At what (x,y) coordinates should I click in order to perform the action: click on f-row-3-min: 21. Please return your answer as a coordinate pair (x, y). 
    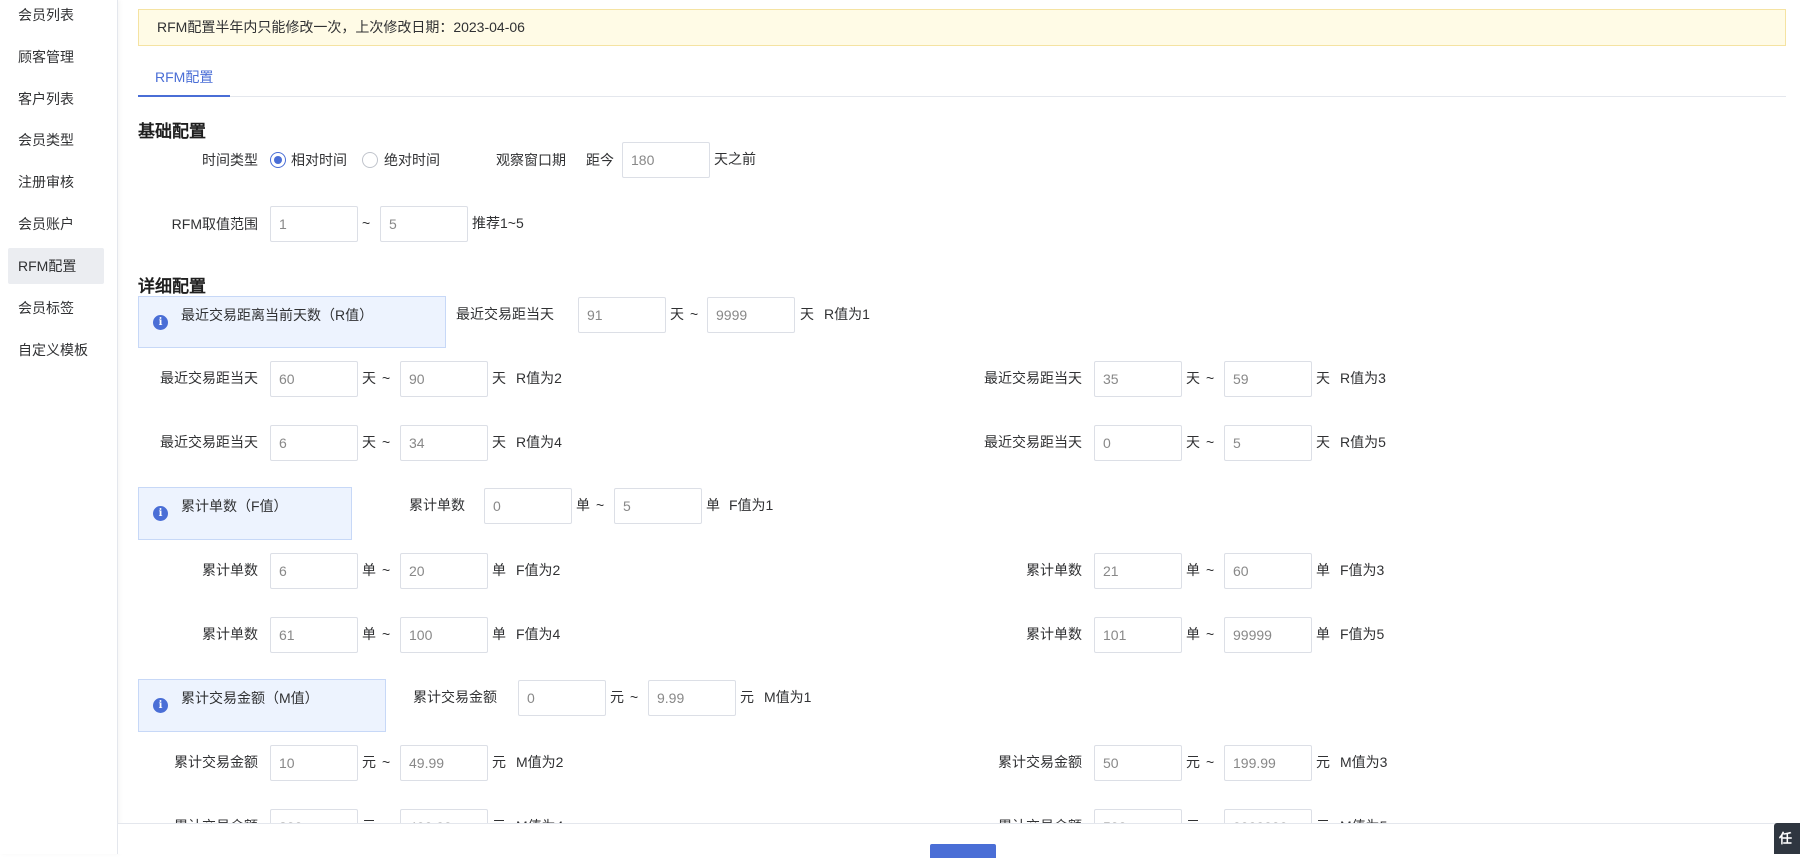
    Looking at the image, I should click on (1138, 571).